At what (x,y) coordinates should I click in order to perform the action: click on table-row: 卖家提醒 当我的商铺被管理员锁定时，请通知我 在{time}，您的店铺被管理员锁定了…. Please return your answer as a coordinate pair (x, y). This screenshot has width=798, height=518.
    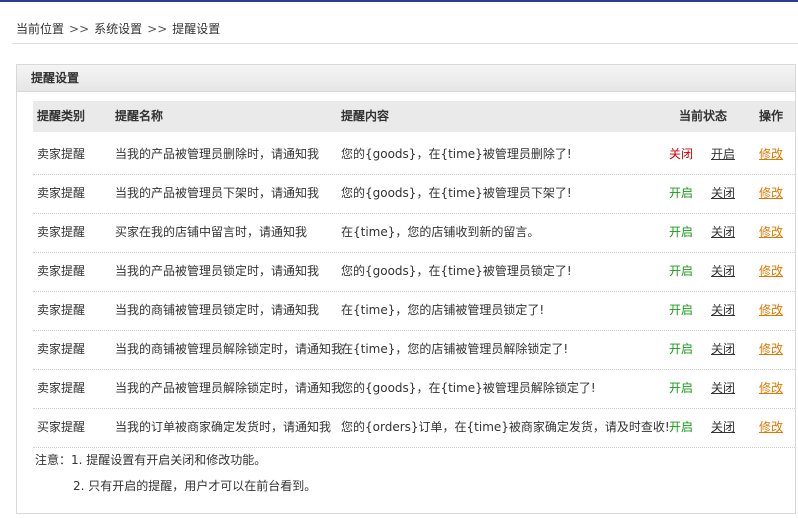
    Looking at the image, I should click on (414, 311).